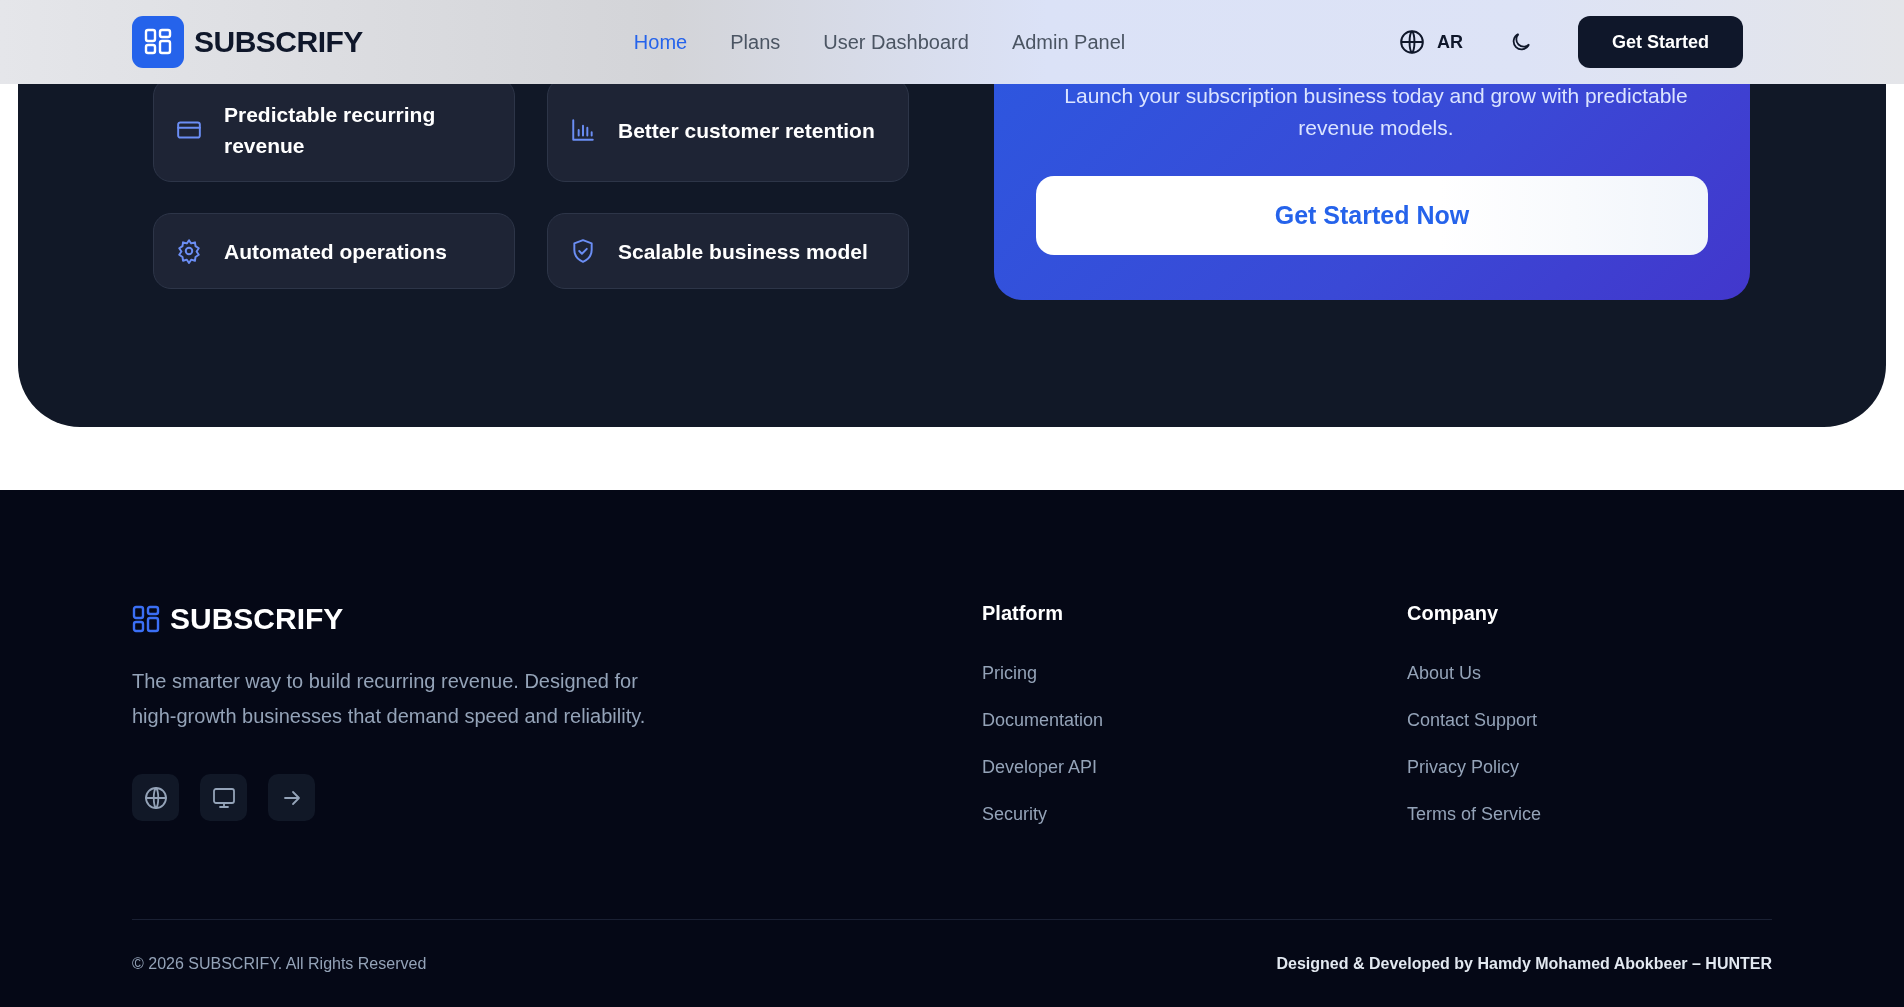  I want to click on monitor-icon, so click(223, 797).